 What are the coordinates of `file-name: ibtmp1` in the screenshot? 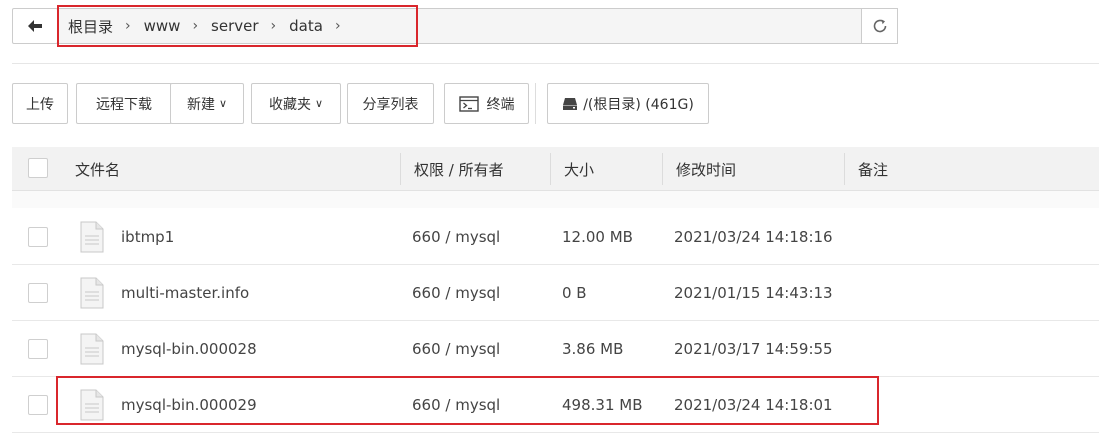 It's located at (147, 237).